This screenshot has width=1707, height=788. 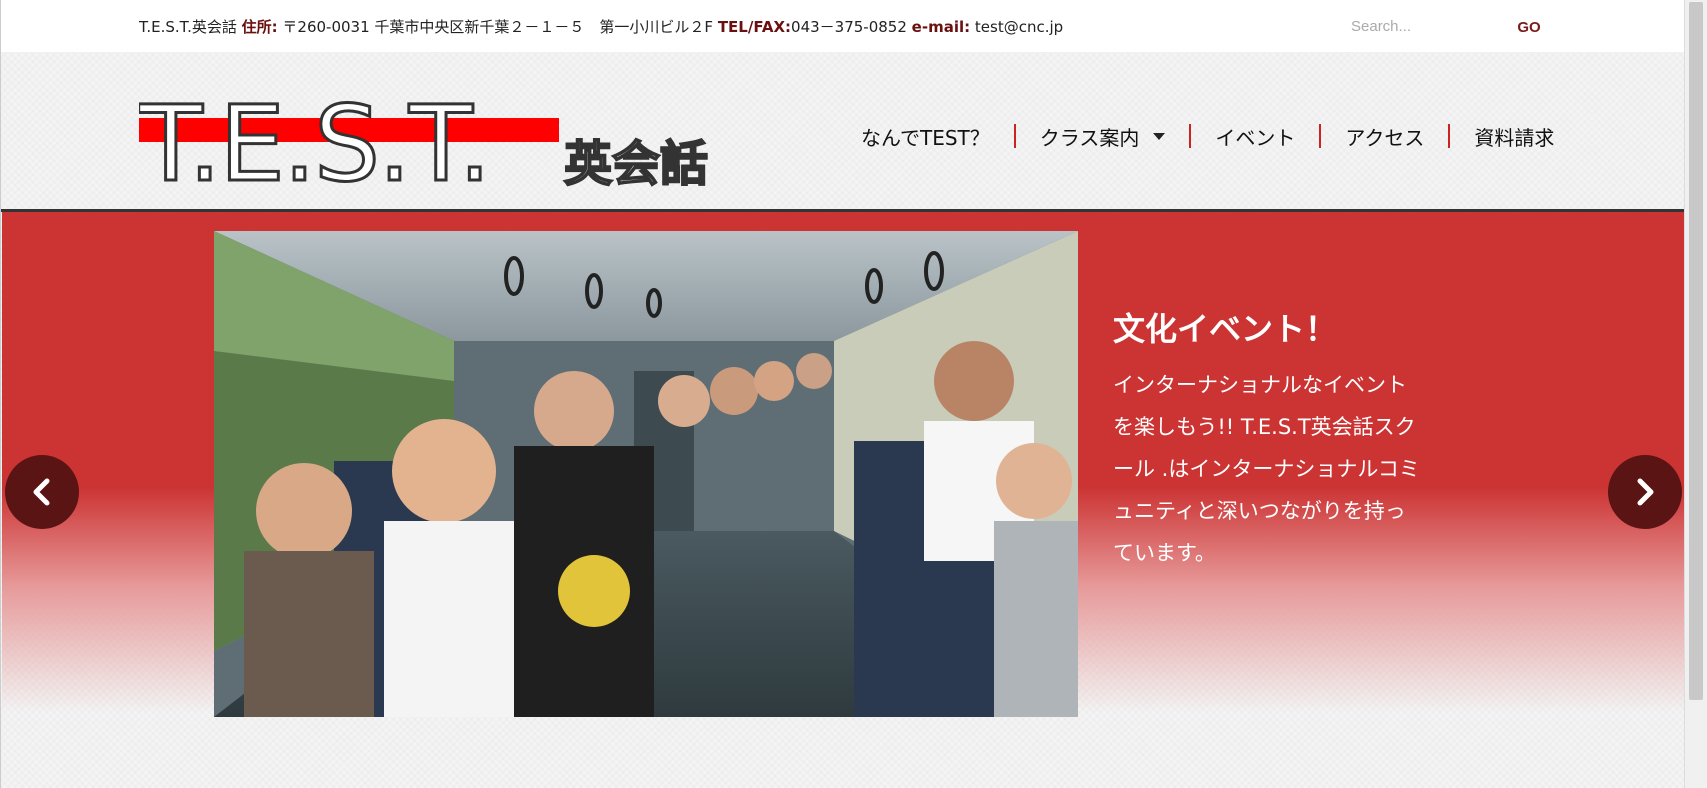 I want to click on nav-item-label: 資料請求, so click(x=1514, y=137).